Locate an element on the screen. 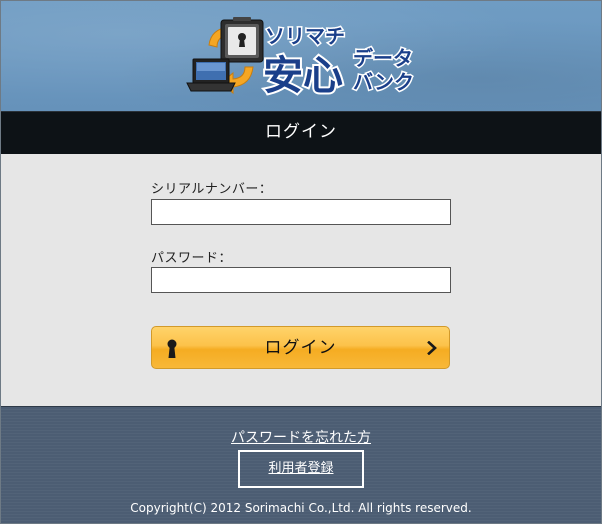 The image size is (602, 524). password-input is located at coordinates (301, 280).